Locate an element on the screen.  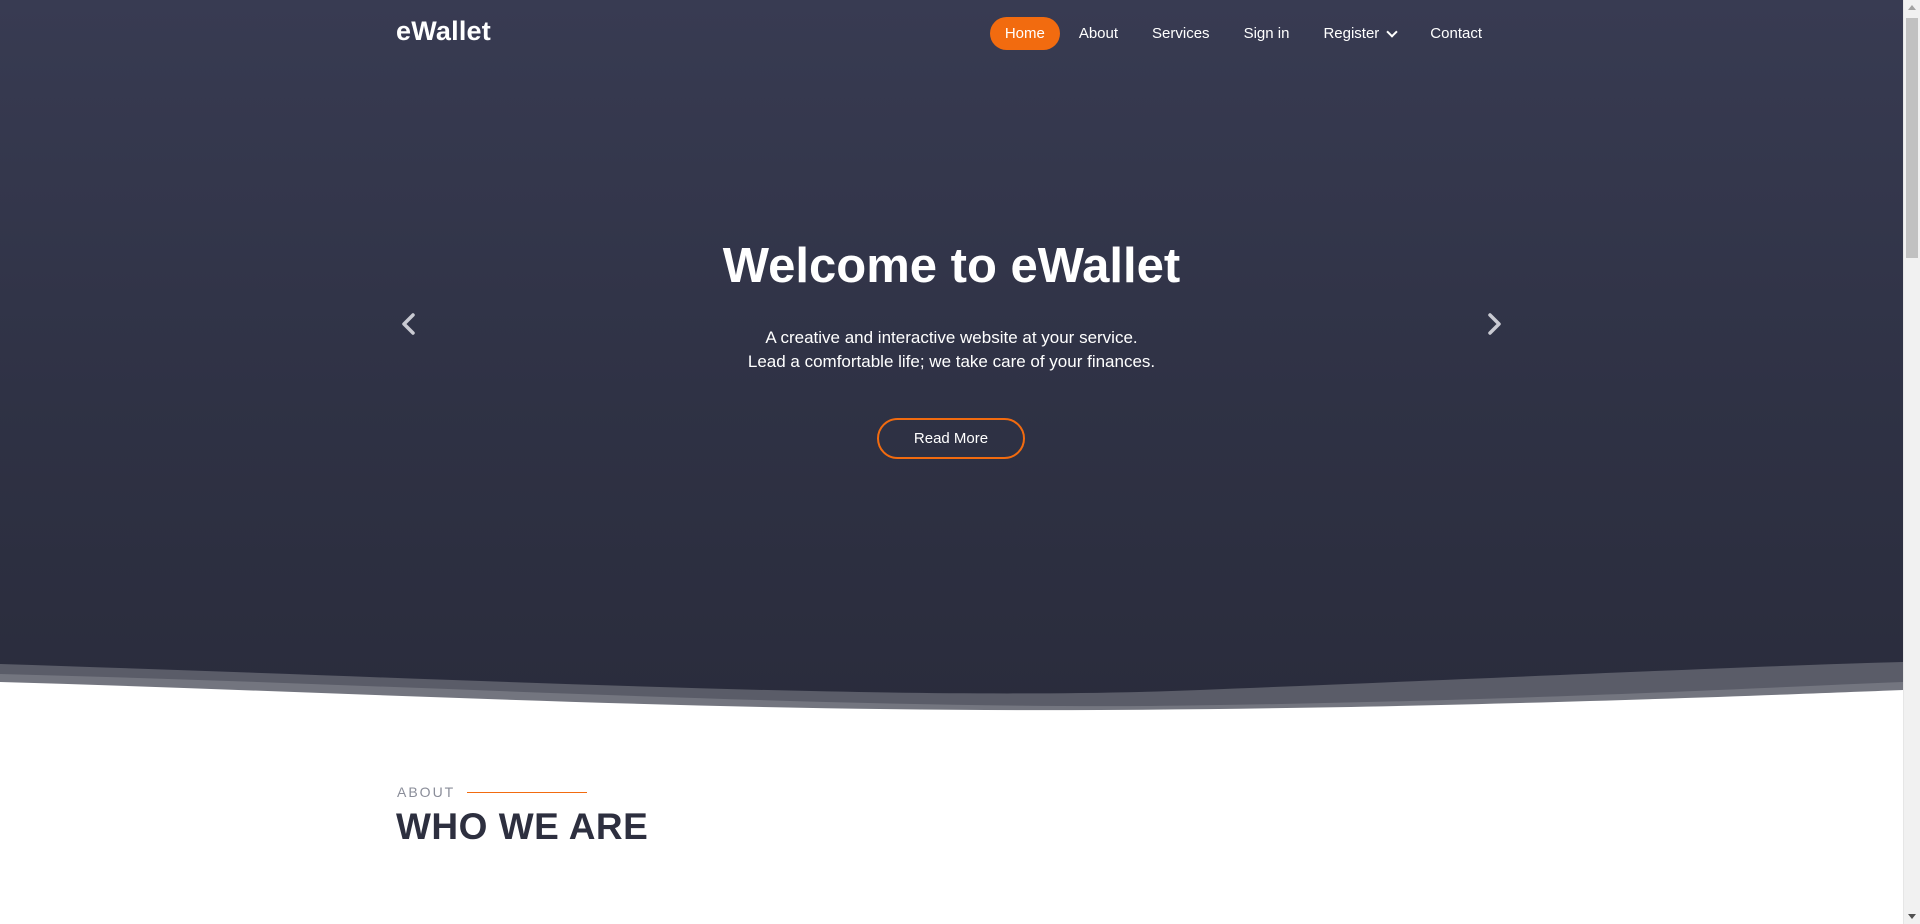
chevron-right-icon is located at coordinates (1494, 324).